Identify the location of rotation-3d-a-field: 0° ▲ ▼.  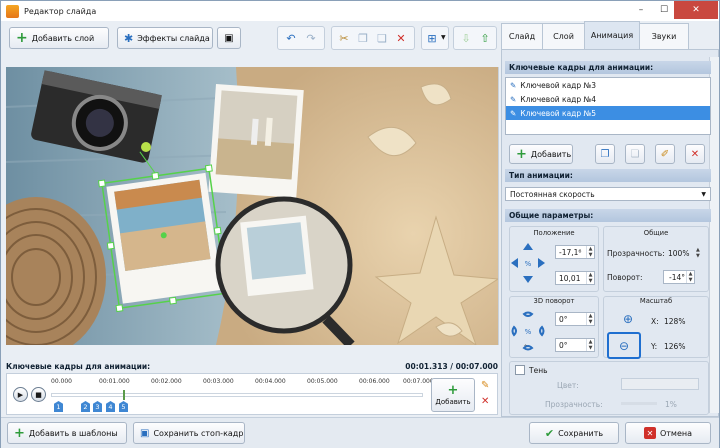
(575, 319).